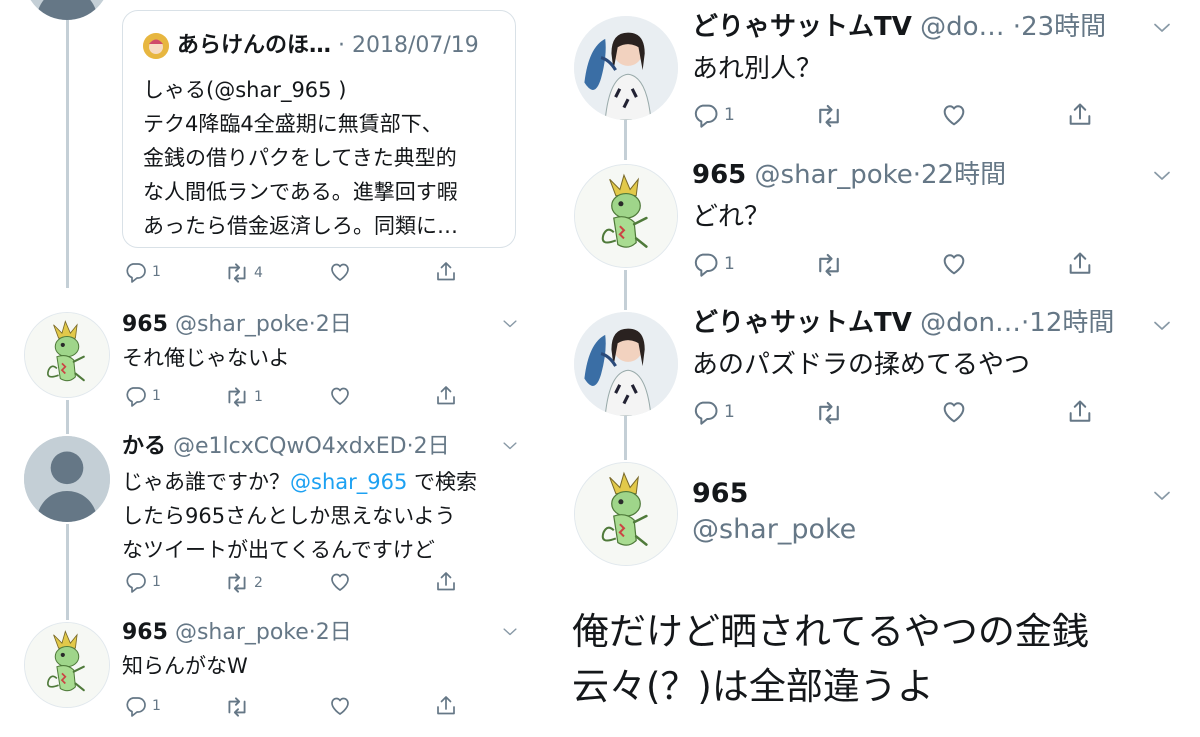 The width and height of the screenshot is (1200, 737). What do you see at coordinates (1072, 323) in the screenshot?
I see `tweet-time: 12時間` at bounding box center [1072, 323].